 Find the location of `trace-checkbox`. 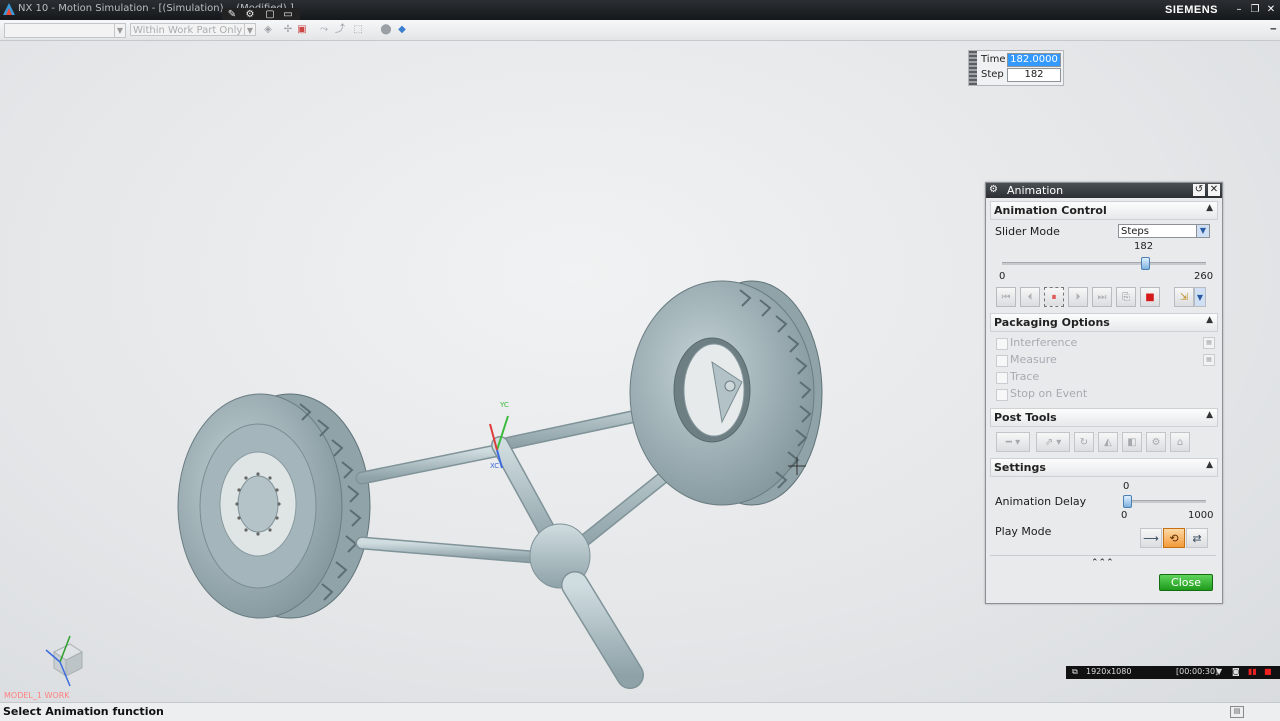

trace-checkbox is located at coordinates (1002, 378).